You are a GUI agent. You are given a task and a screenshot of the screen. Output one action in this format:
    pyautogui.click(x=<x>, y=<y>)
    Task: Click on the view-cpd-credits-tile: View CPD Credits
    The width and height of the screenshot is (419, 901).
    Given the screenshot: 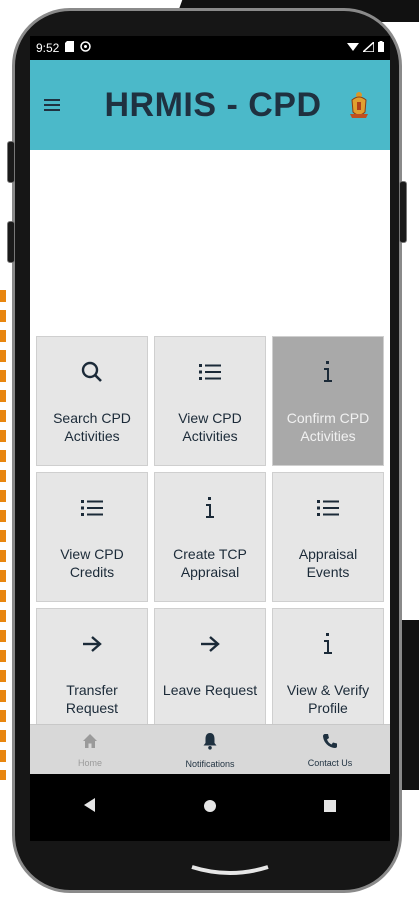 What is the action you would take?
    pyautogui.click(x=92, y=537)
    